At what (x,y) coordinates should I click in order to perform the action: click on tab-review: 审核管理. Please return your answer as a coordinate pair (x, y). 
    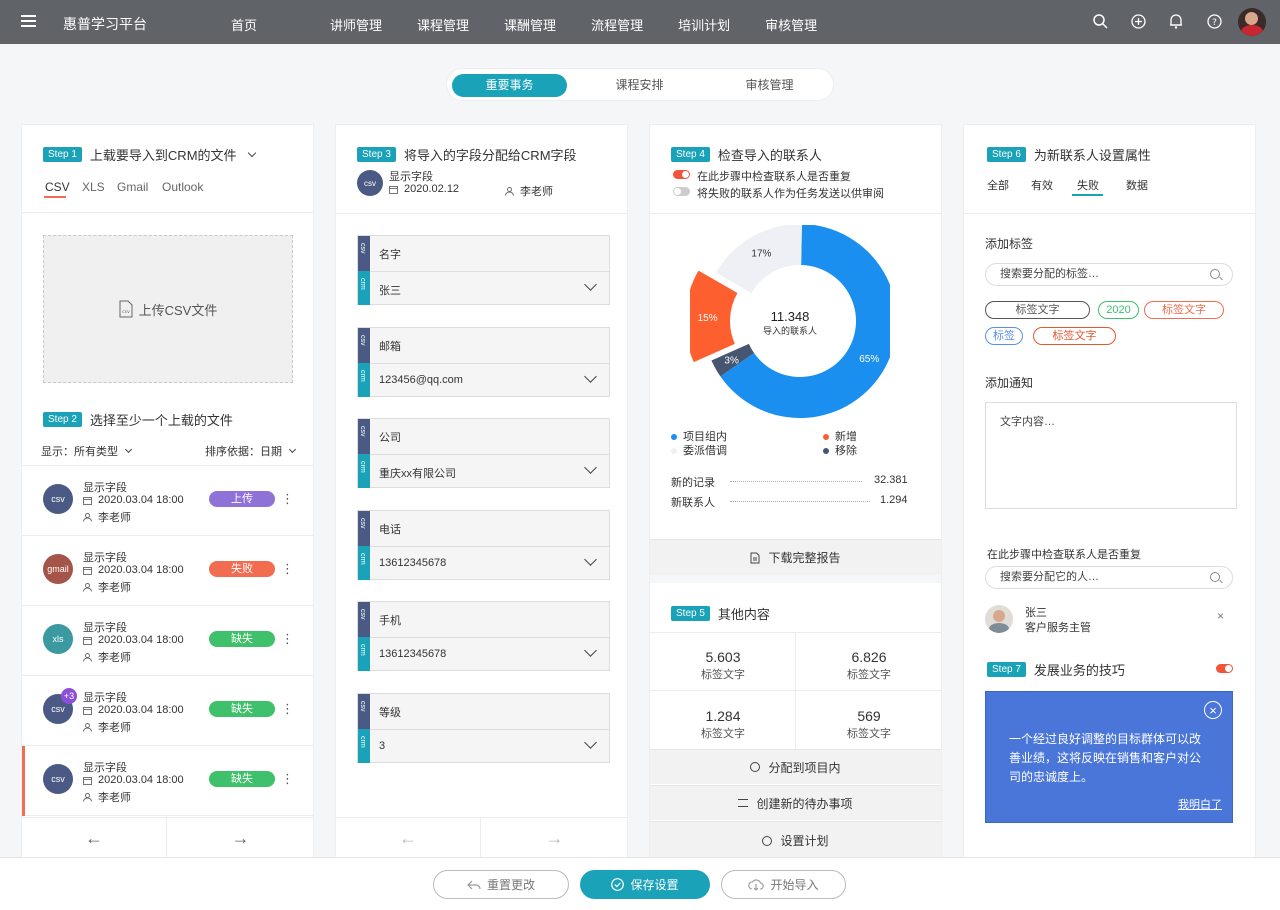
    Looking at the image, I should click on (769, 85).